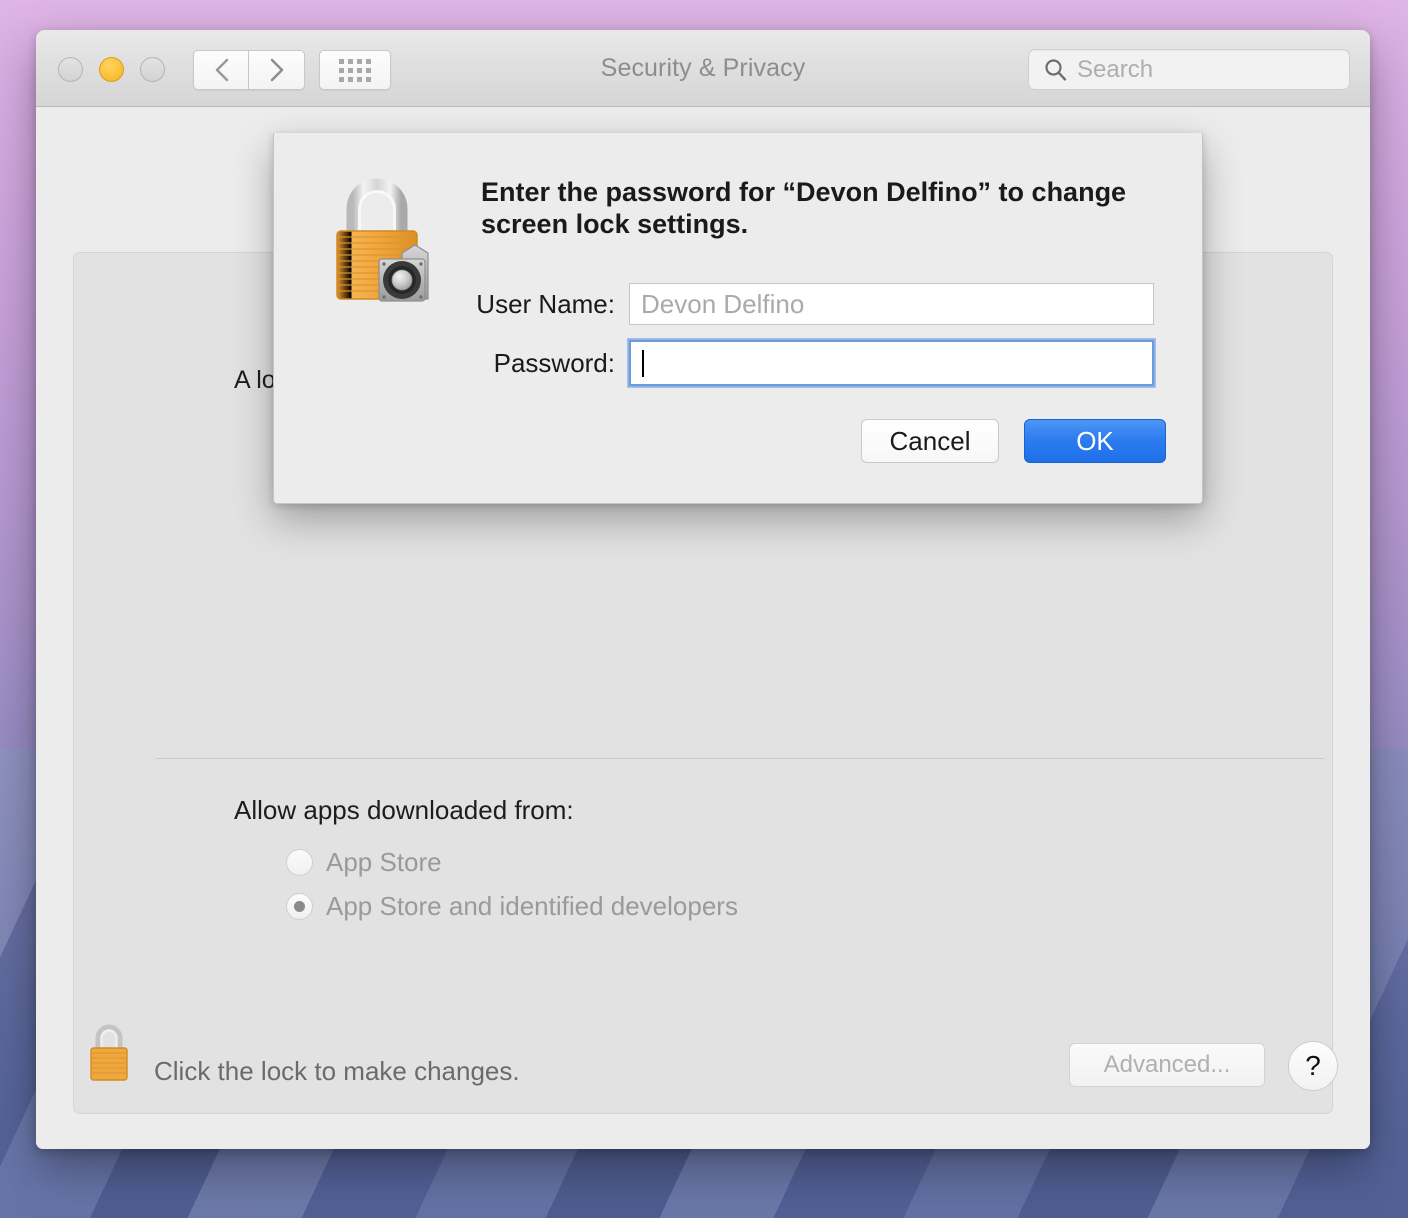  Describe the element at coordinates (930, 441) in the screenshot. I see `cancel-button: Cancel` at that location.